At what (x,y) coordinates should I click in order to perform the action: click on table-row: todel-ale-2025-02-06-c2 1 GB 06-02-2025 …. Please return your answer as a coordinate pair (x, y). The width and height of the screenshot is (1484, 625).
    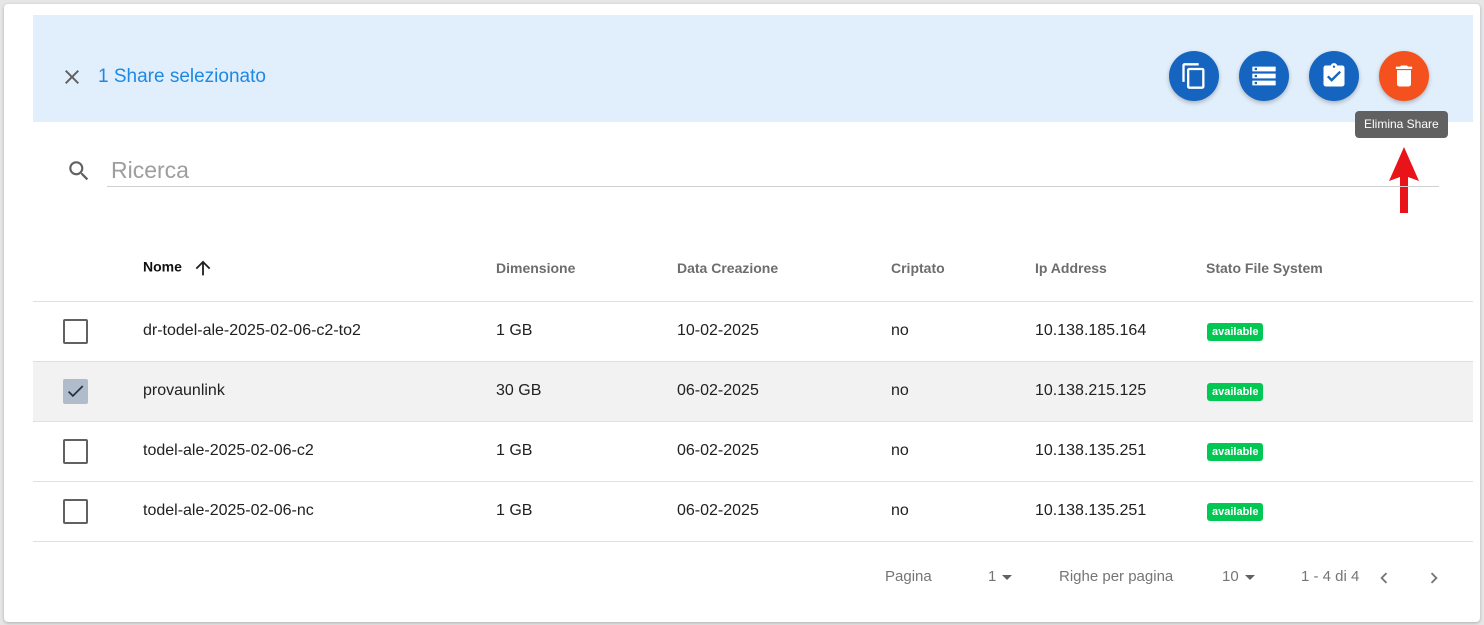
    Looking at the image, I should click on (753, 451).